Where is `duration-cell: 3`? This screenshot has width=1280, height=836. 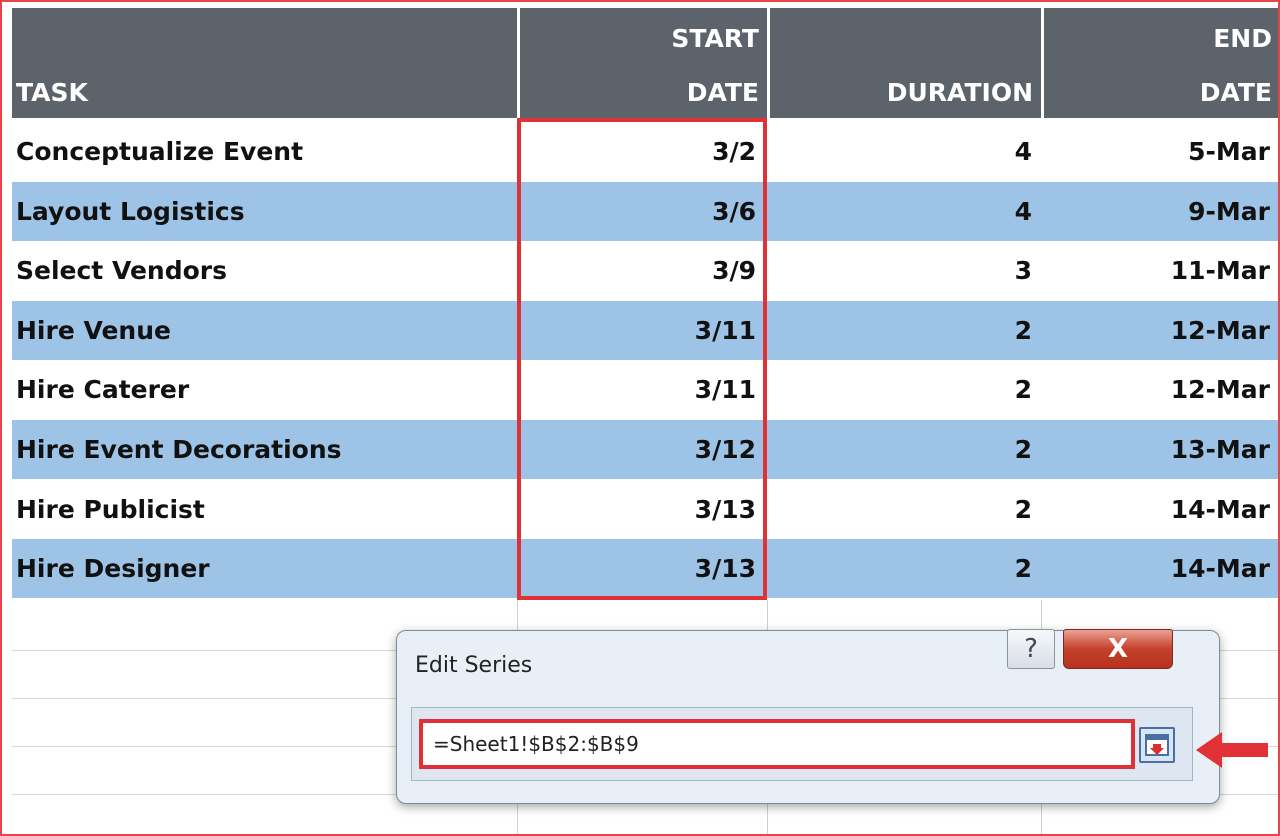
duration-cell: 3 is located at coordinates (901, 270).